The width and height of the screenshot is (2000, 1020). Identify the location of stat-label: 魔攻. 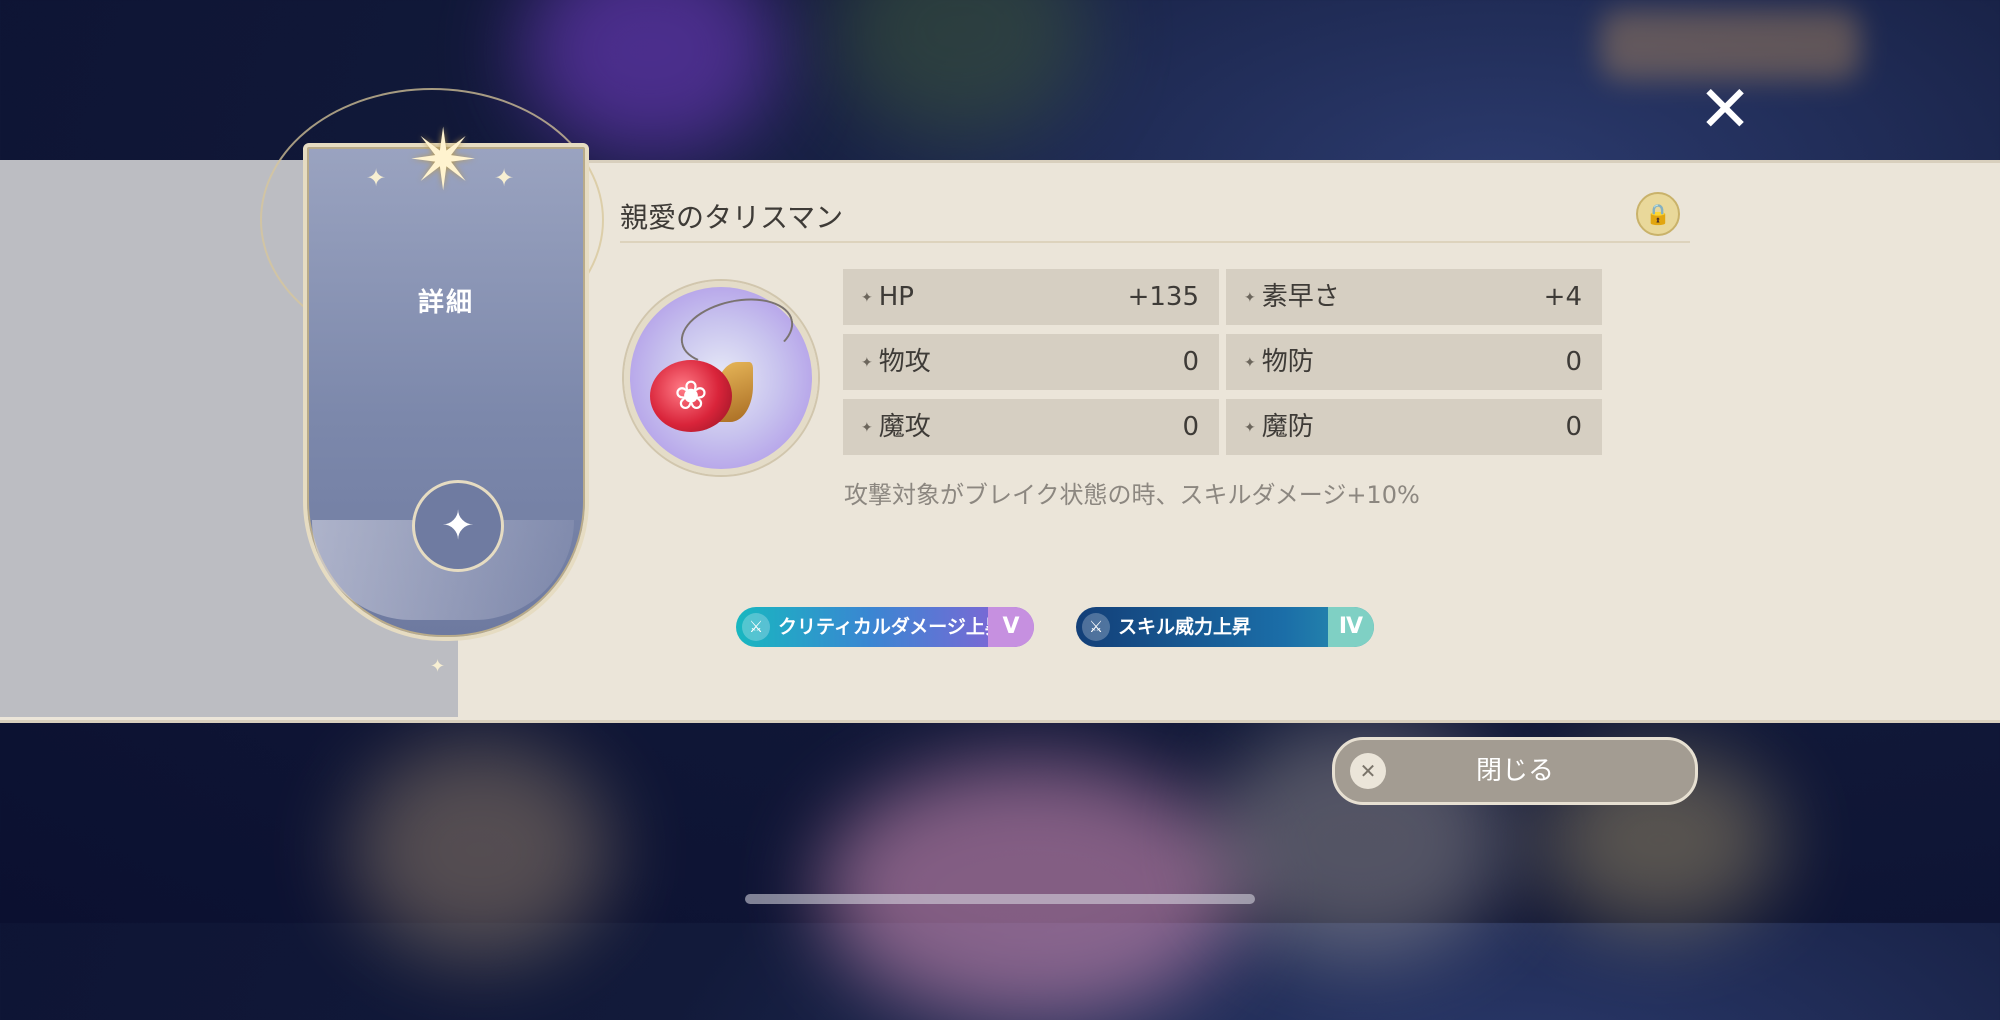
(896, 427).